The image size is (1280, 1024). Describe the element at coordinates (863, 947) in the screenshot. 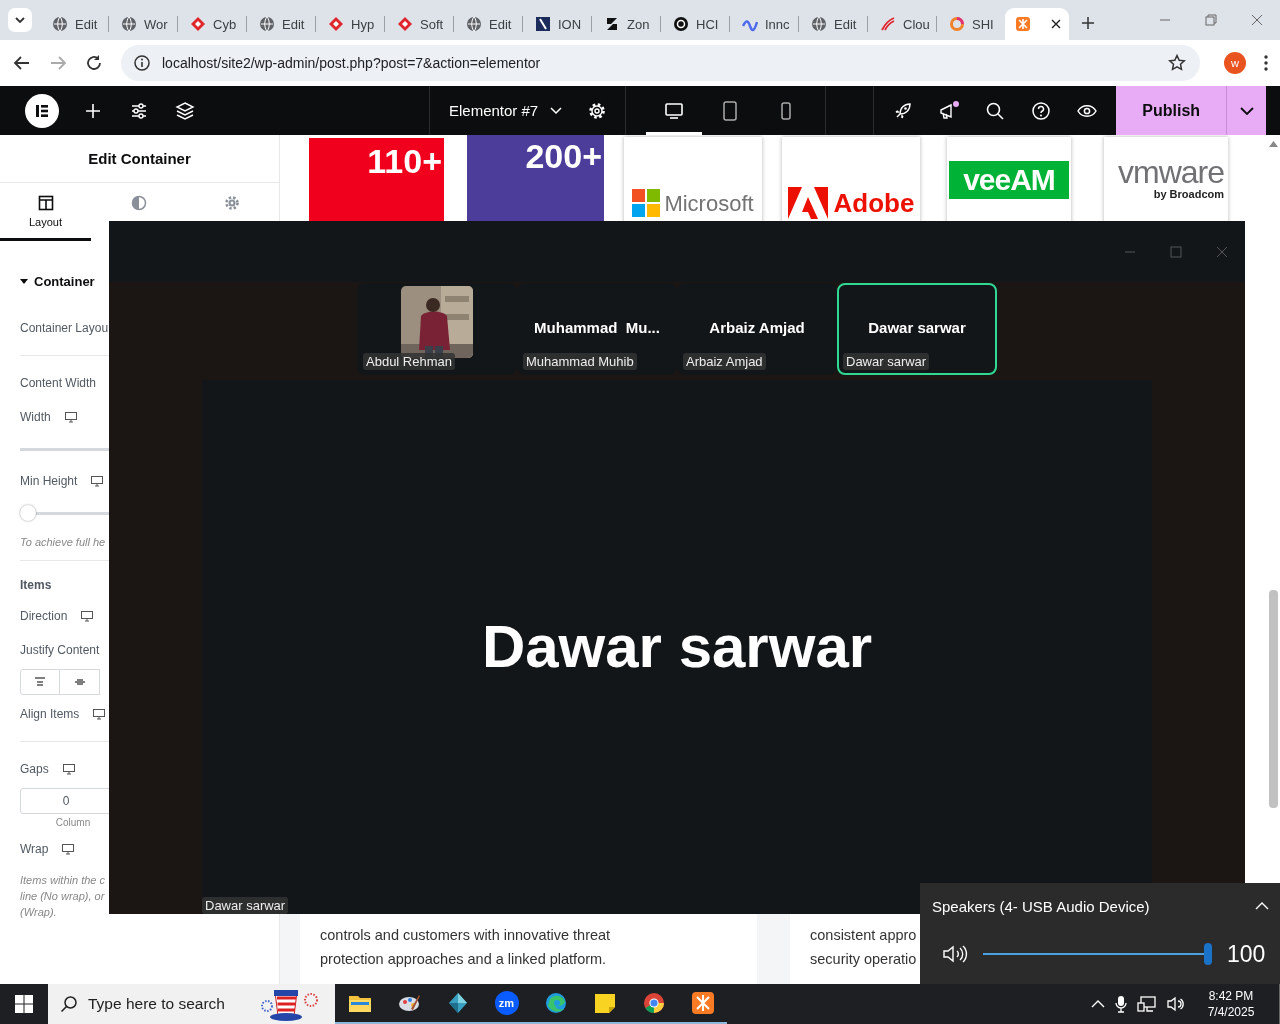

I see `card-text: consistent appro security operatio` at that location.